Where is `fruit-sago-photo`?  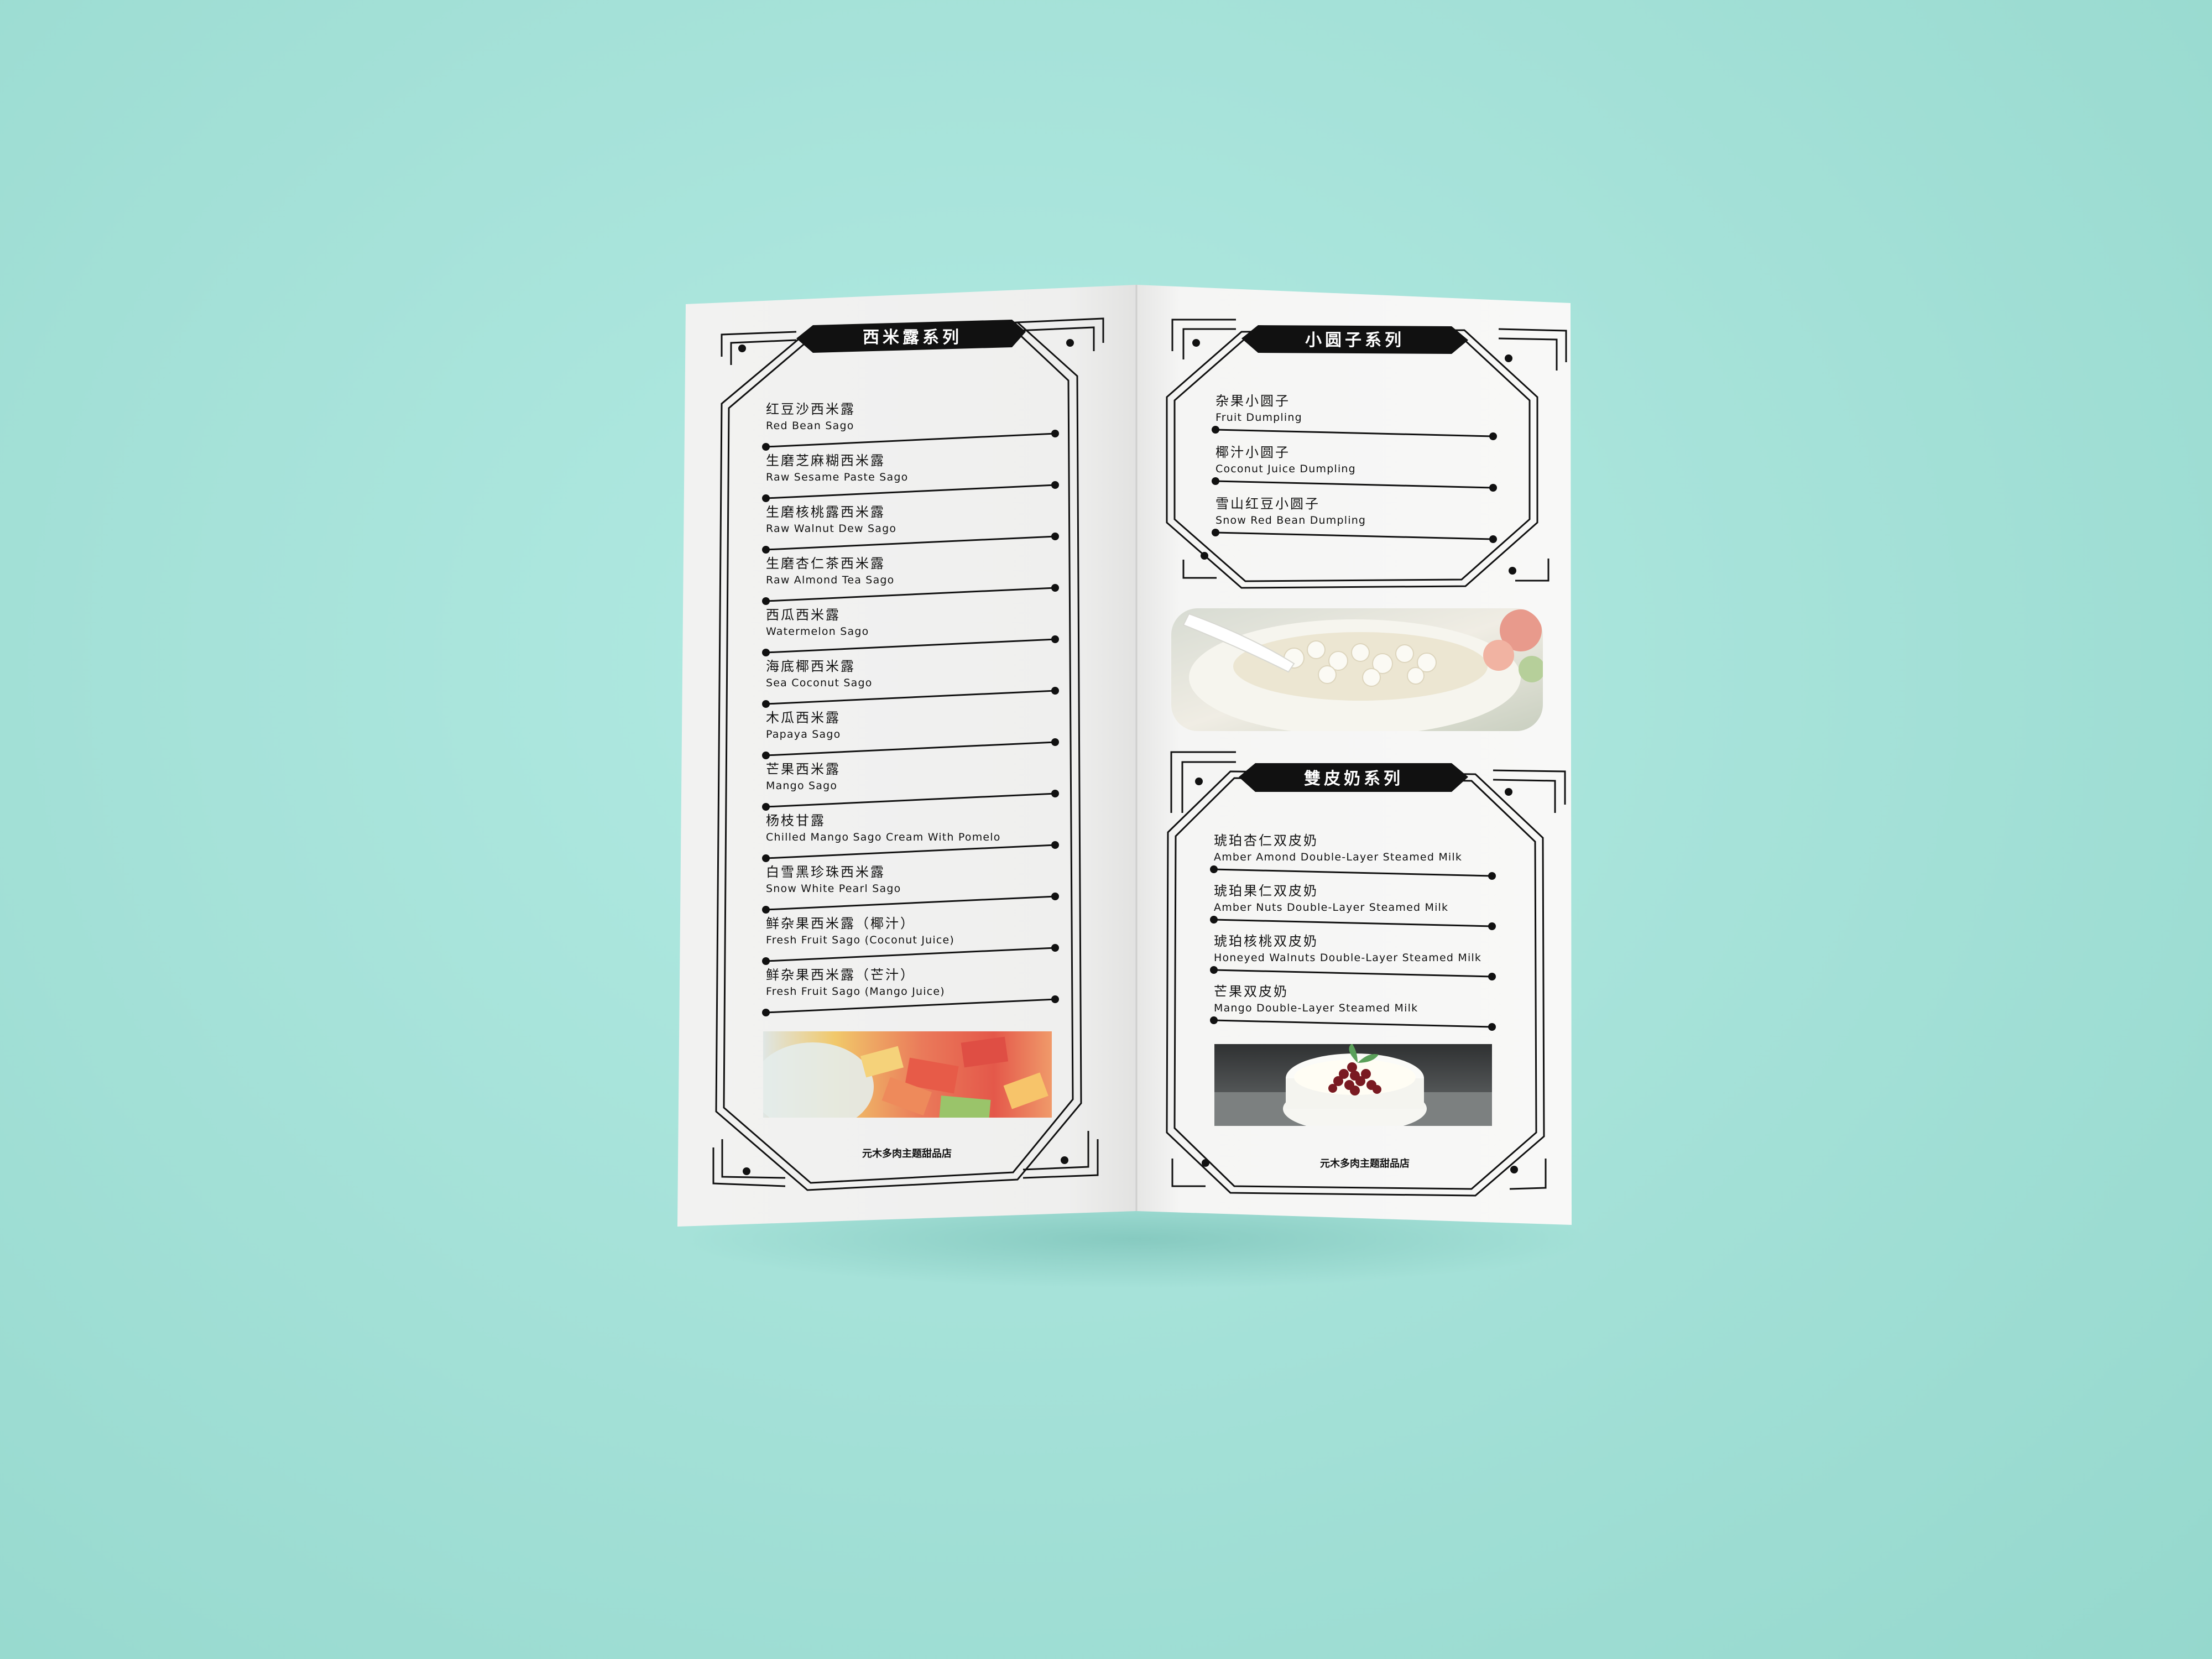 fruit-sago-photo is located at coordinates (908, 1075).